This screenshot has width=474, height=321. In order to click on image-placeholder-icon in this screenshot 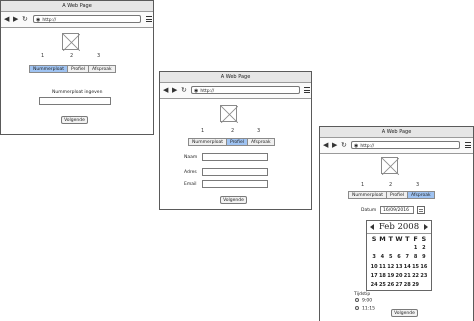, I will do `click(390, 166)`.